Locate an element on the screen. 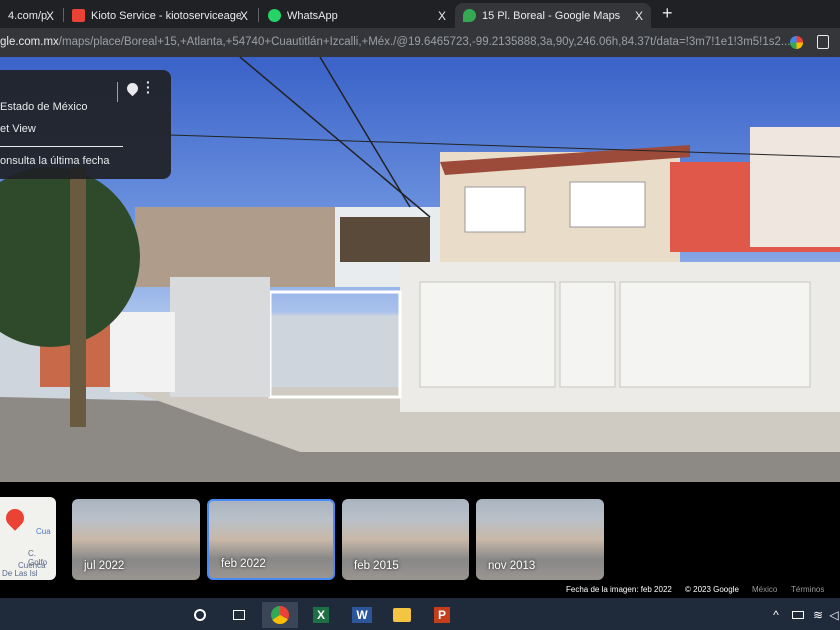  download-icon is located at coordinates (823, 42).